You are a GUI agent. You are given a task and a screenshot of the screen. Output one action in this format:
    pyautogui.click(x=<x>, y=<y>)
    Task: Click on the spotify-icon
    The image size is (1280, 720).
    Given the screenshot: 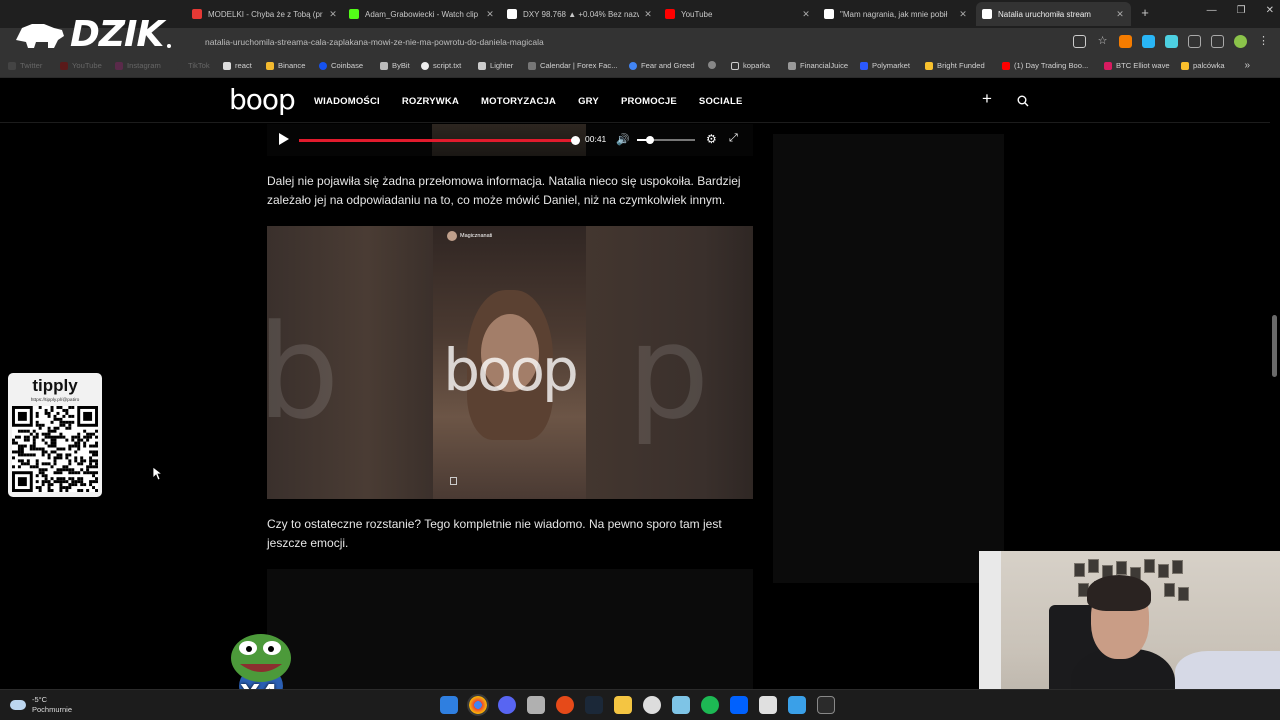 What is the action you would take?
    pyautogui.click(x=710, y=705)
    